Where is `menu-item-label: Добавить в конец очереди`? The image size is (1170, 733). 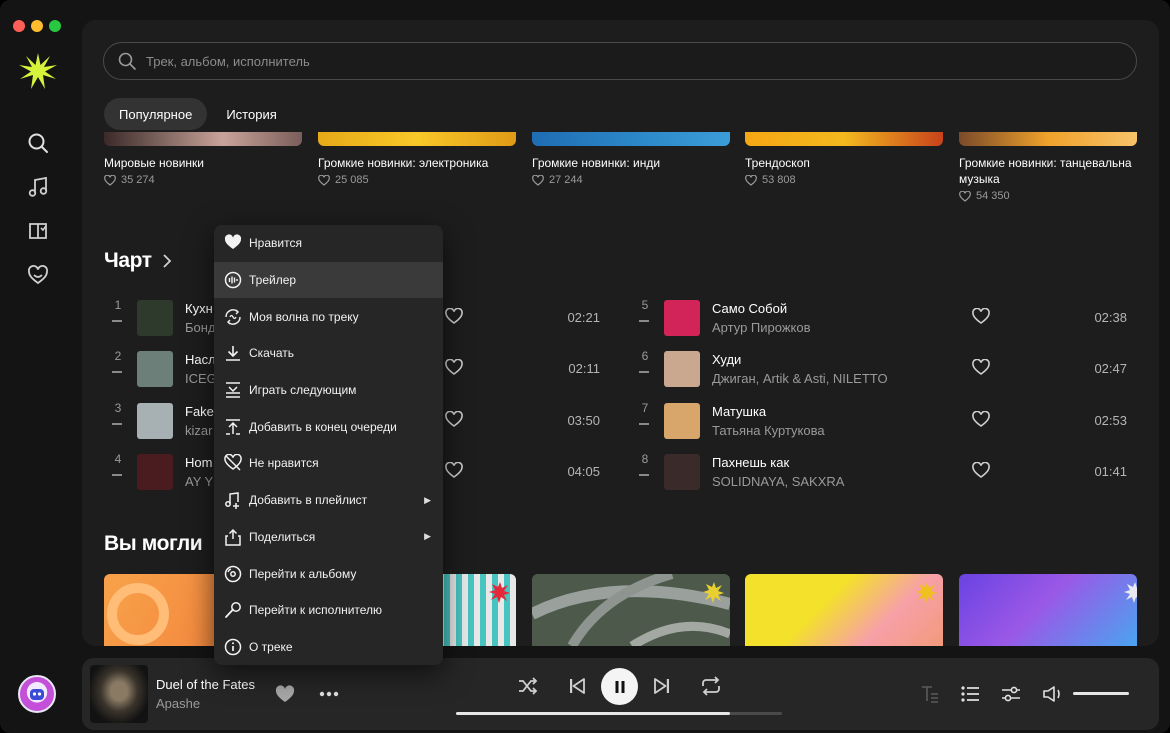 menu-item-label: Добавить в конец очереди is located at coordinates (323, 426).